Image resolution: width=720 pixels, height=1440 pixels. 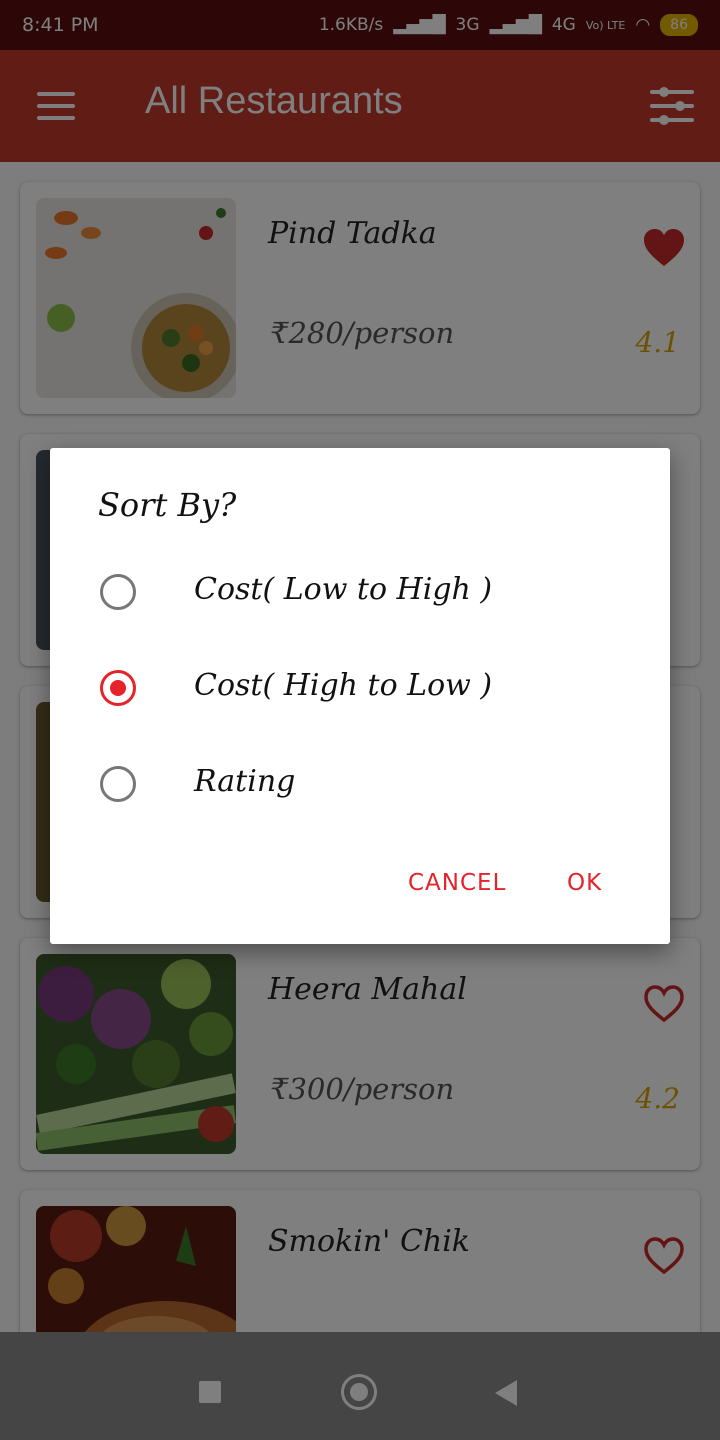 What do you see at coordinates (457, 883) in the screenshot?
I see `cancel-button: CANCEL` at bounding box center [457, 883].